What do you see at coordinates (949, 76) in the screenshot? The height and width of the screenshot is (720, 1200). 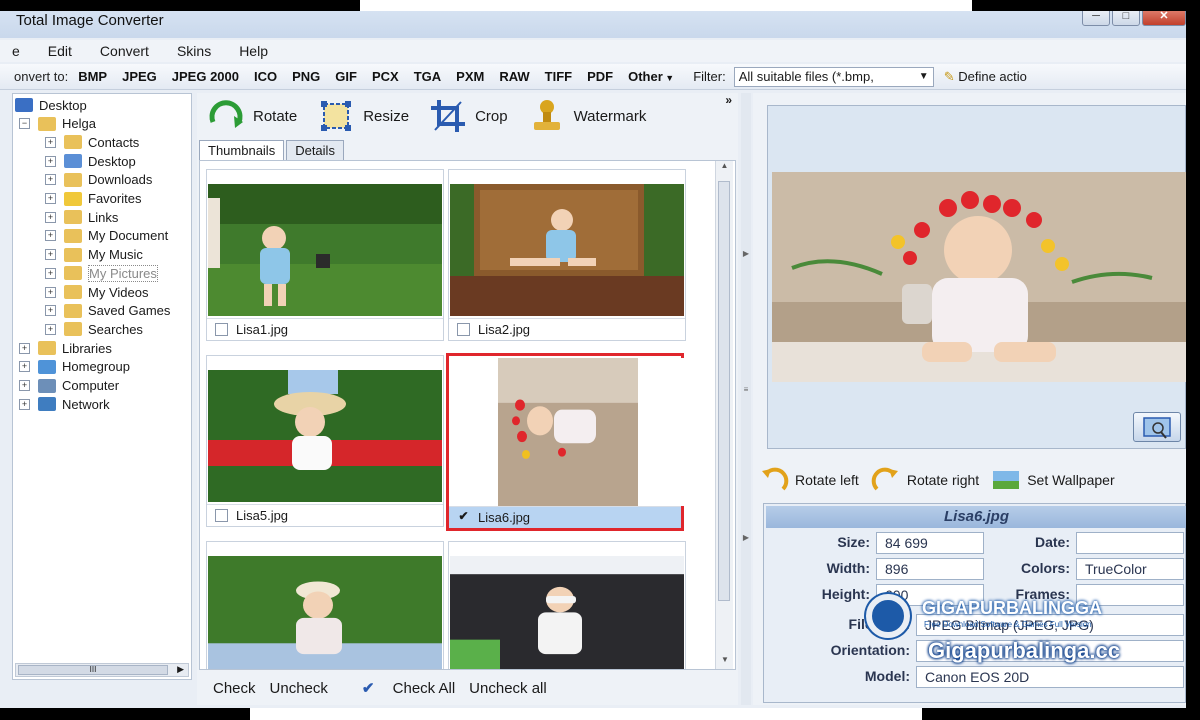 I see `wand-icon: ✎` at bounding box center [949, 76].